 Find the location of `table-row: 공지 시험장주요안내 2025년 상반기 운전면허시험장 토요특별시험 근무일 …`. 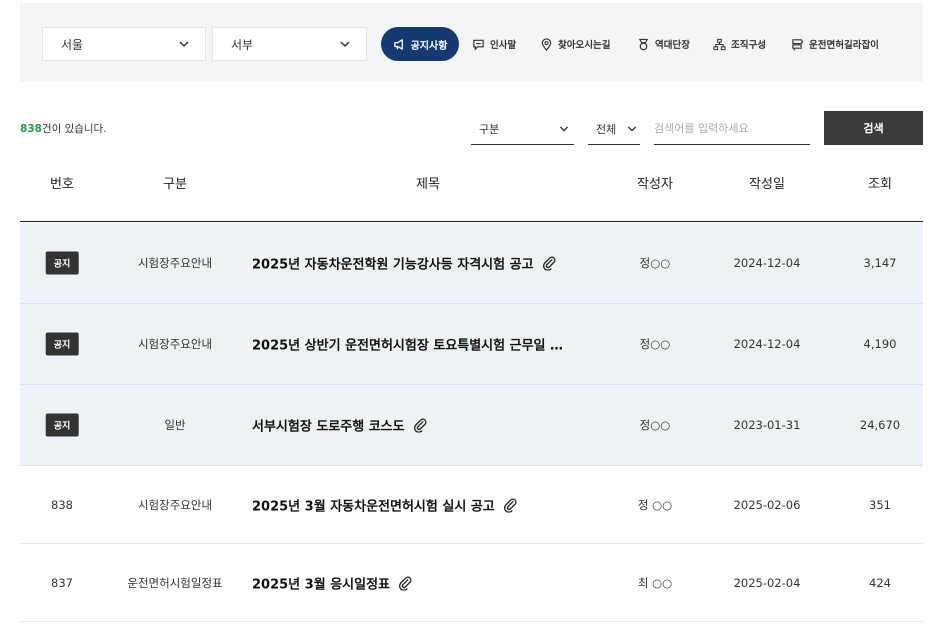

table-row: 공지 시험장주요안내 2025년 상반기 운전면허시험장 토요특별시험 근무일 … is located at coordinates (471, 344).